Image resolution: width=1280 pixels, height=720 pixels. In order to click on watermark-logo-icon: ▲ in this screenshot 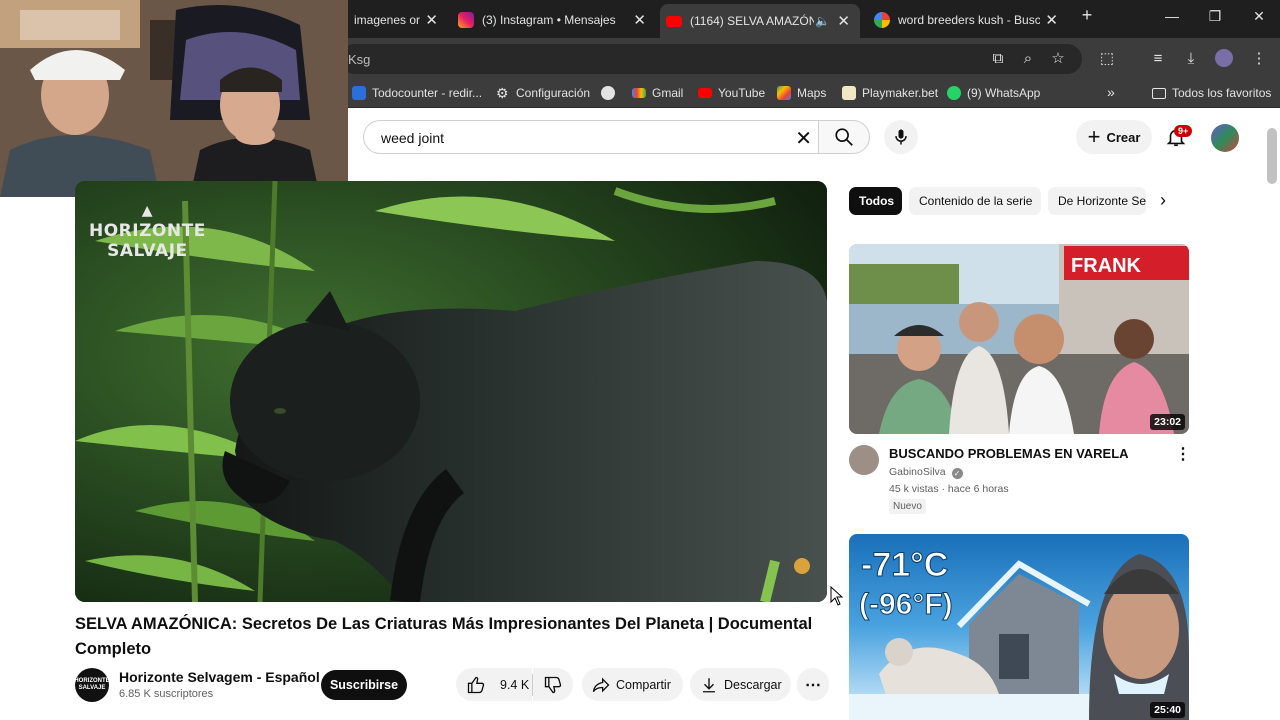, I will do `click(147, 211)`.